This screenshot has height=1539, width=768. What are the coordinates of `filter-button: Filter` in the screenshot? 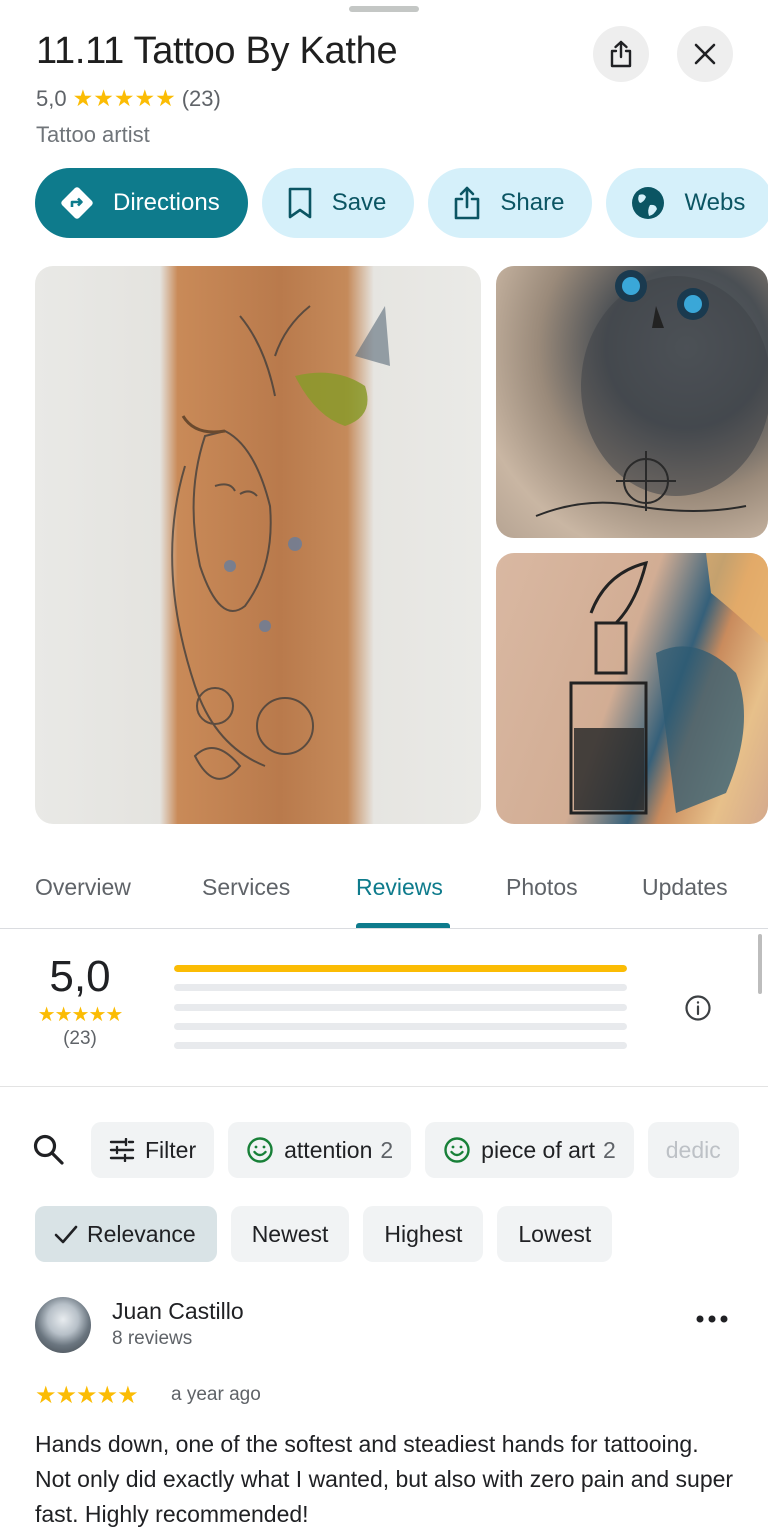 It's located at (153, 1150).